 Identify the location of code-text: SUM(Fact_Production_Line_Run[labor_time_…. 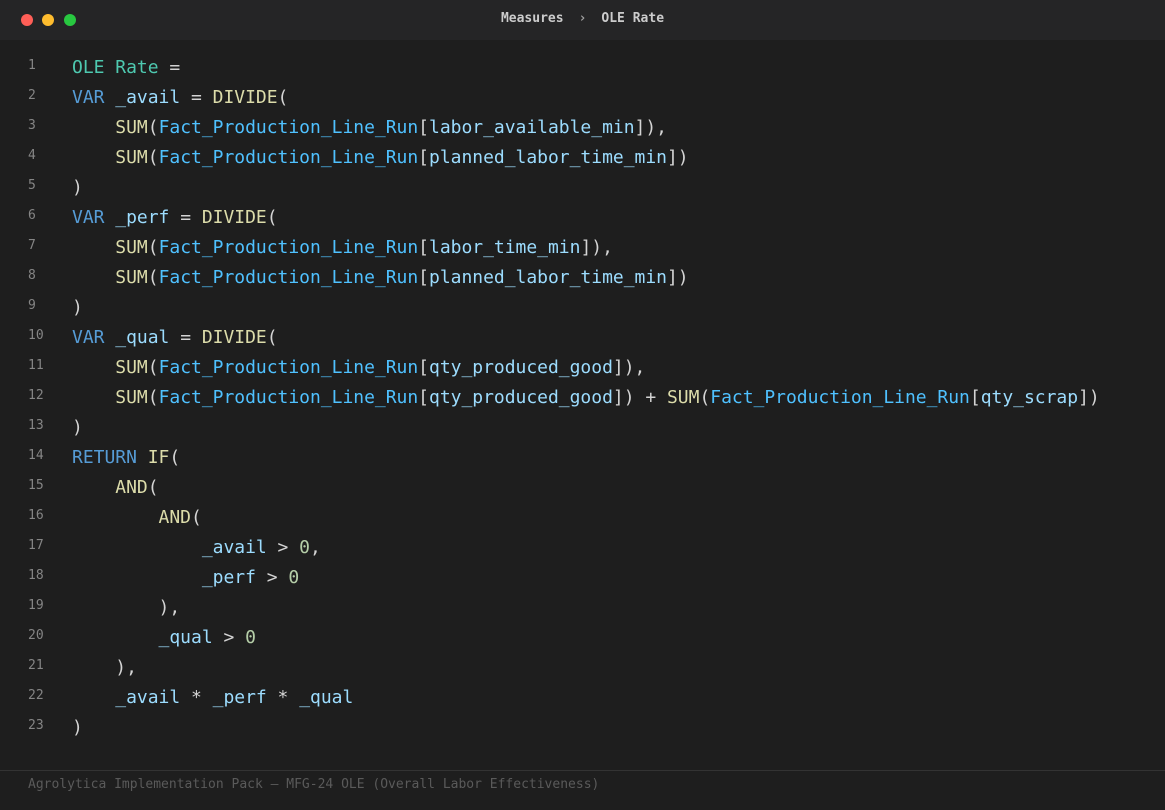
(342, 248).